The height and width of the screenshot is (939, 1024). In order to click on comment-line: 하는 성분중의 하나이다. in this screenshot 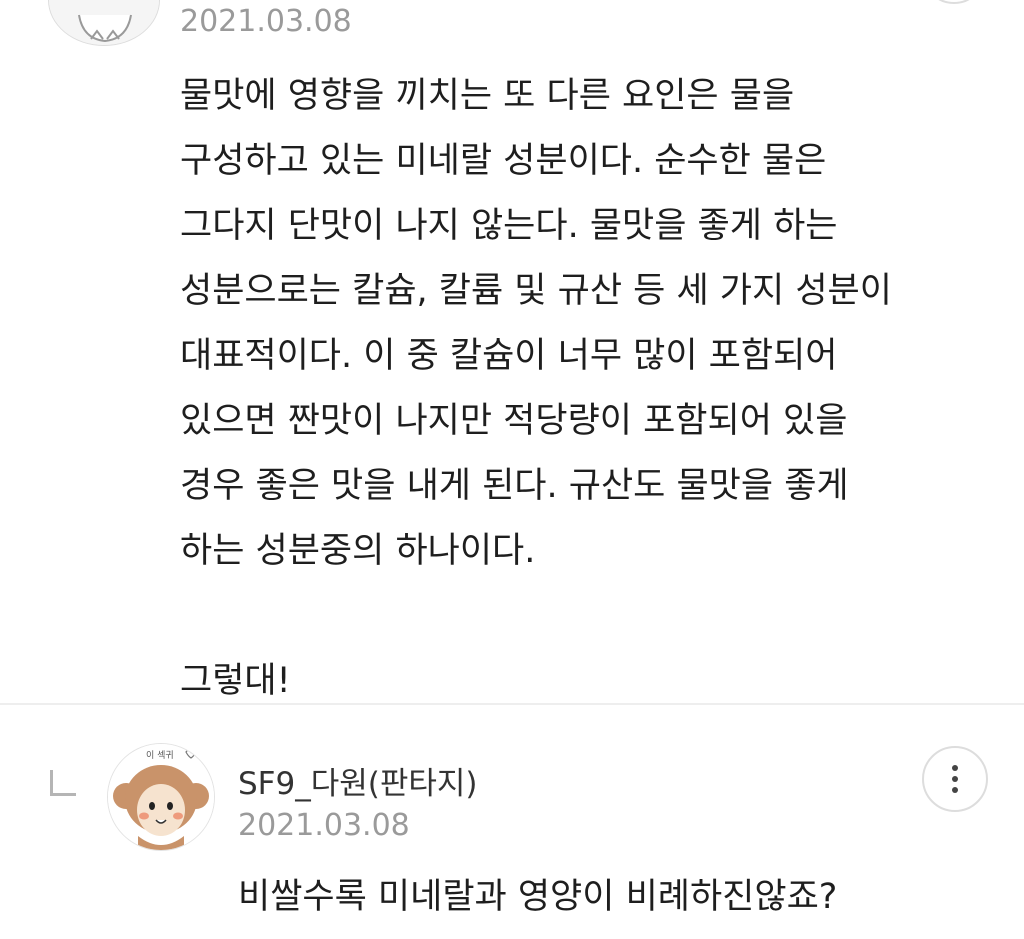, I will do `click(358, 551)`.